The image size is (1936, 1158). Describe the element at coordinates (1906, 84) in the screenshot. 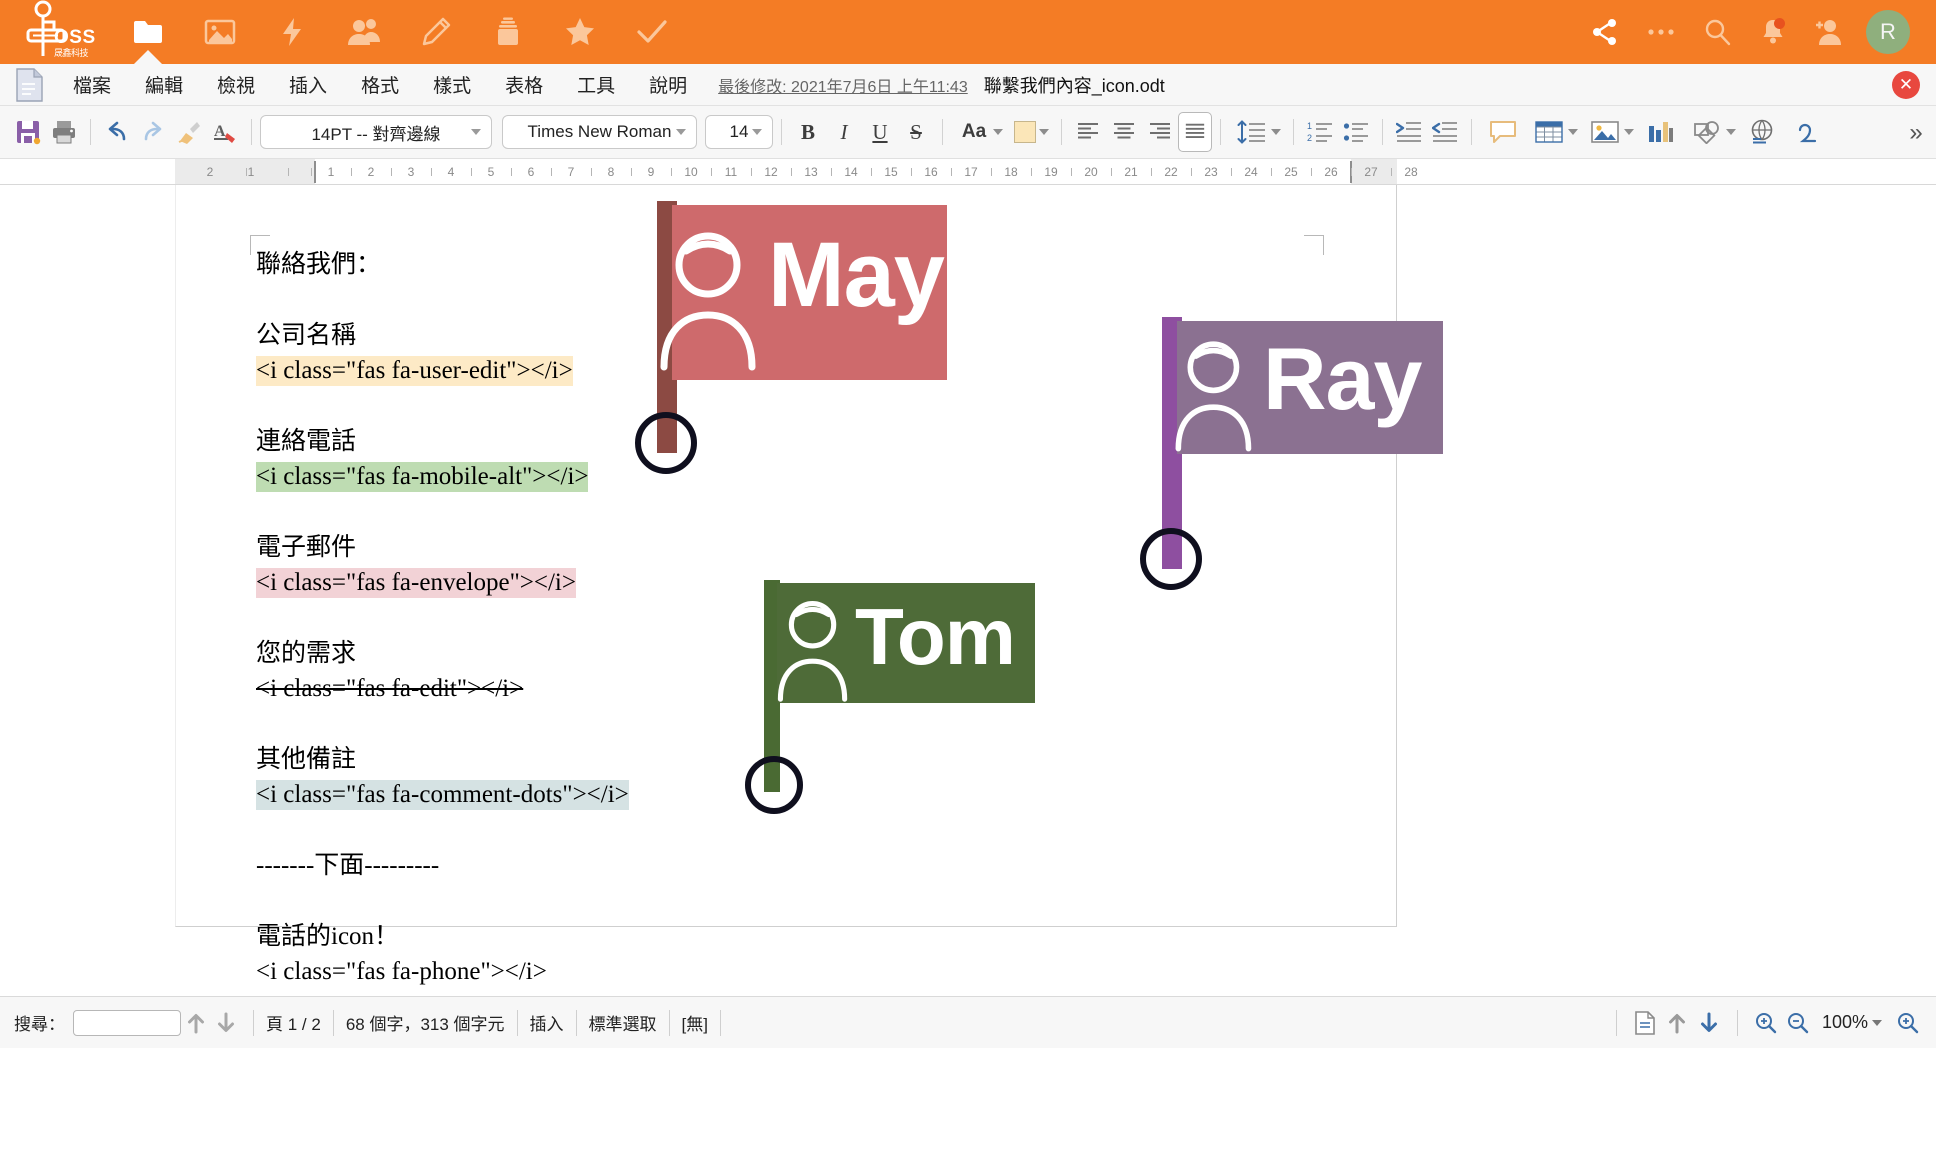

I see `close-icon: ✕` at that location.